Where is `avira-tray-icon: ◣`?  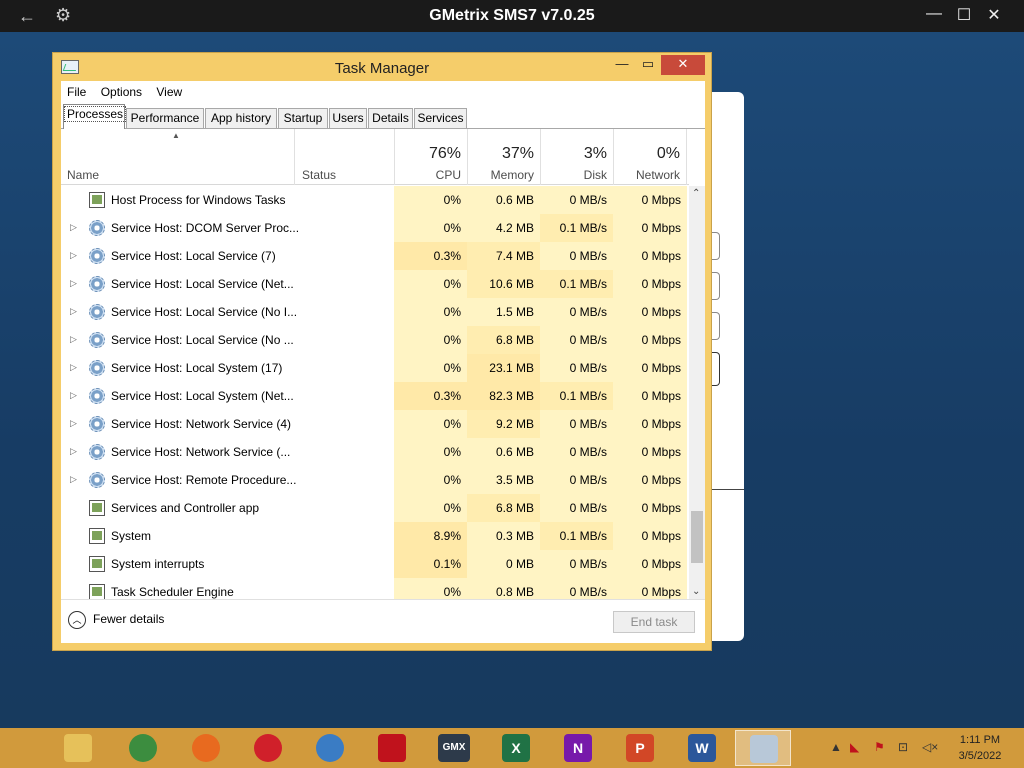
avira-tray-icon: ◣ is located at coordinates (854, 747).